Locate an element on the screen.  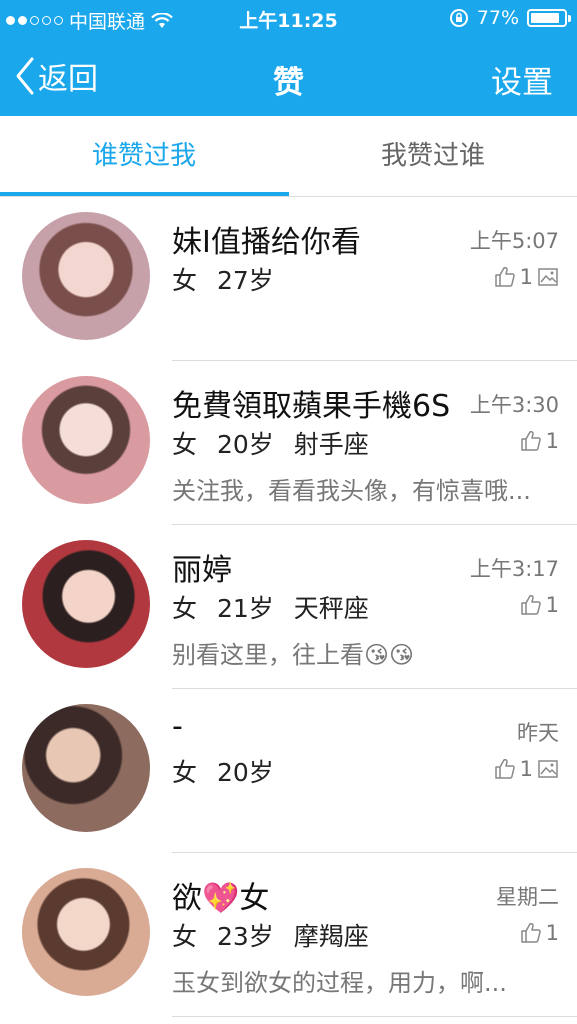
user-meta: 女 20岁 is located at coordinates (223, 771).